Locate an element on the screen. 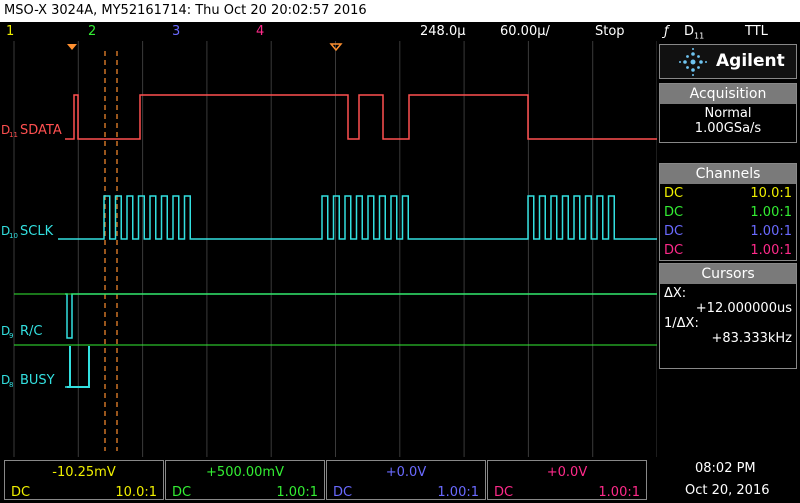  channel-4-probe: 1.00:1 is located at coordinates (619, 492).